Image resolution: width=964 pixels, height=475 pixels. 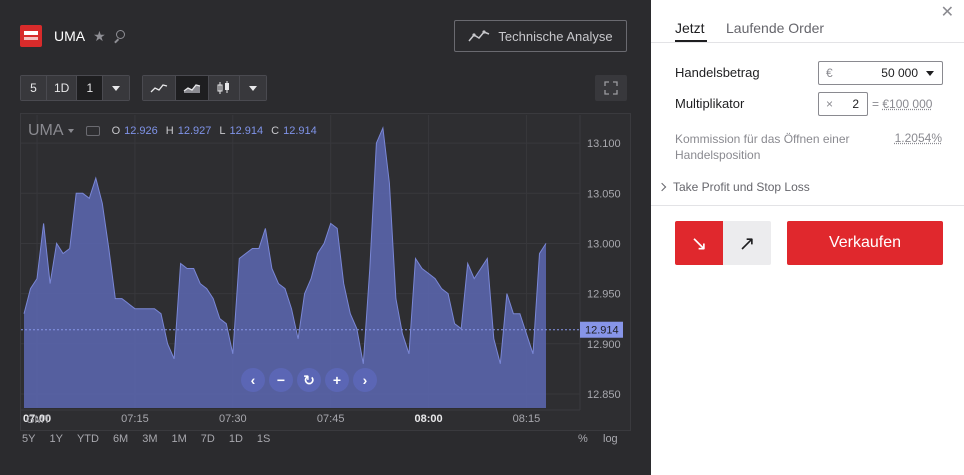 What do you see at coordinates (717, 72) in the screenshot?
I see `amount-label: Handelsbetrag` at bounding box center [717, 72].